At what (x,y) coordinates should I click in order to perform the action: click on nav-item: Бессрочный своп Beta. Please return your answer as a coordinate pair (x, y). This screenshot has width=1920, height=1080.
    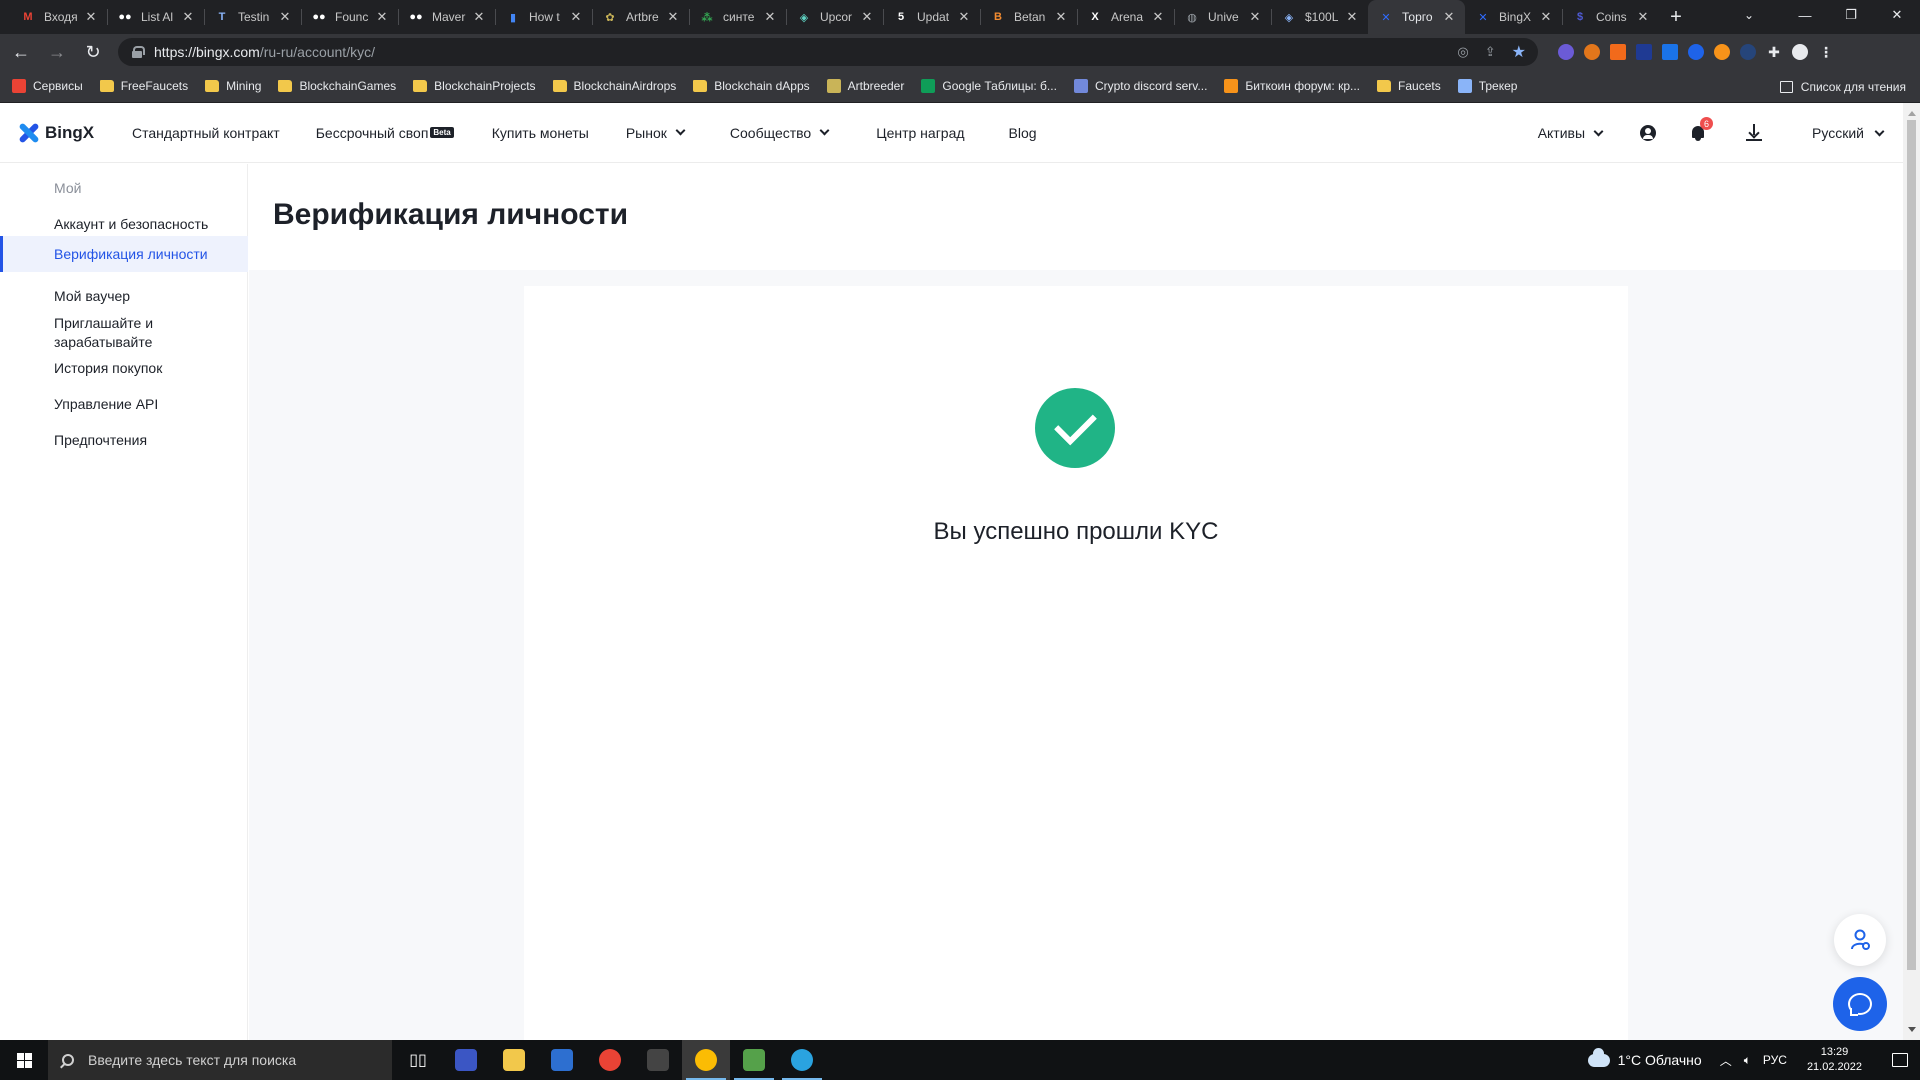
    Looking at the image, I should click on (385, 133).